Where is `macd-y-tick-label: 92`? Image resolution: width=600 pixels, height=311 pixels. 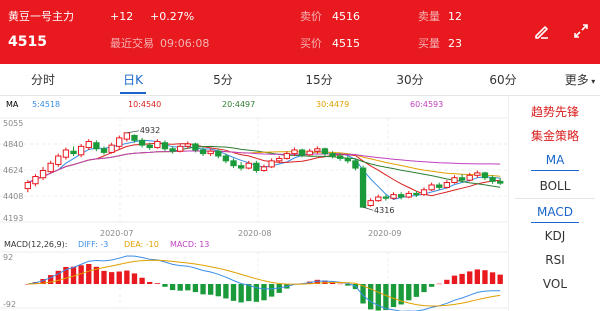
macd-y-tick-label: 92 is located at coordinates (8, 257).